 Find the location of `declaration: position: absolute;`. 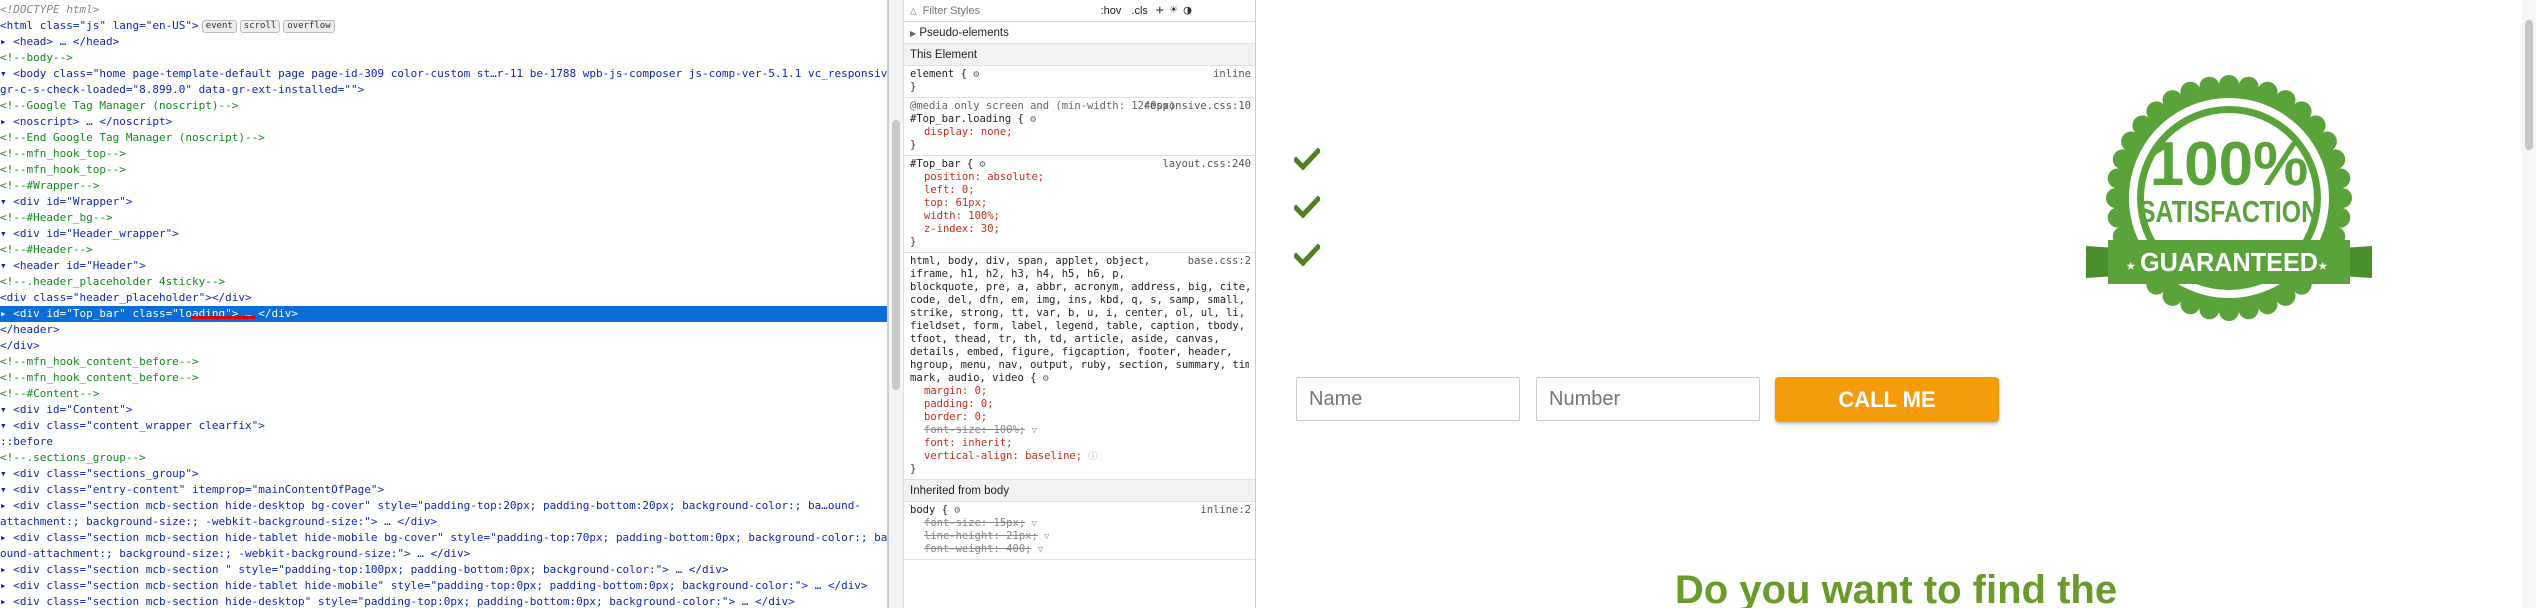

declaration: position: absolute; is located at coordinates (1079, 177).